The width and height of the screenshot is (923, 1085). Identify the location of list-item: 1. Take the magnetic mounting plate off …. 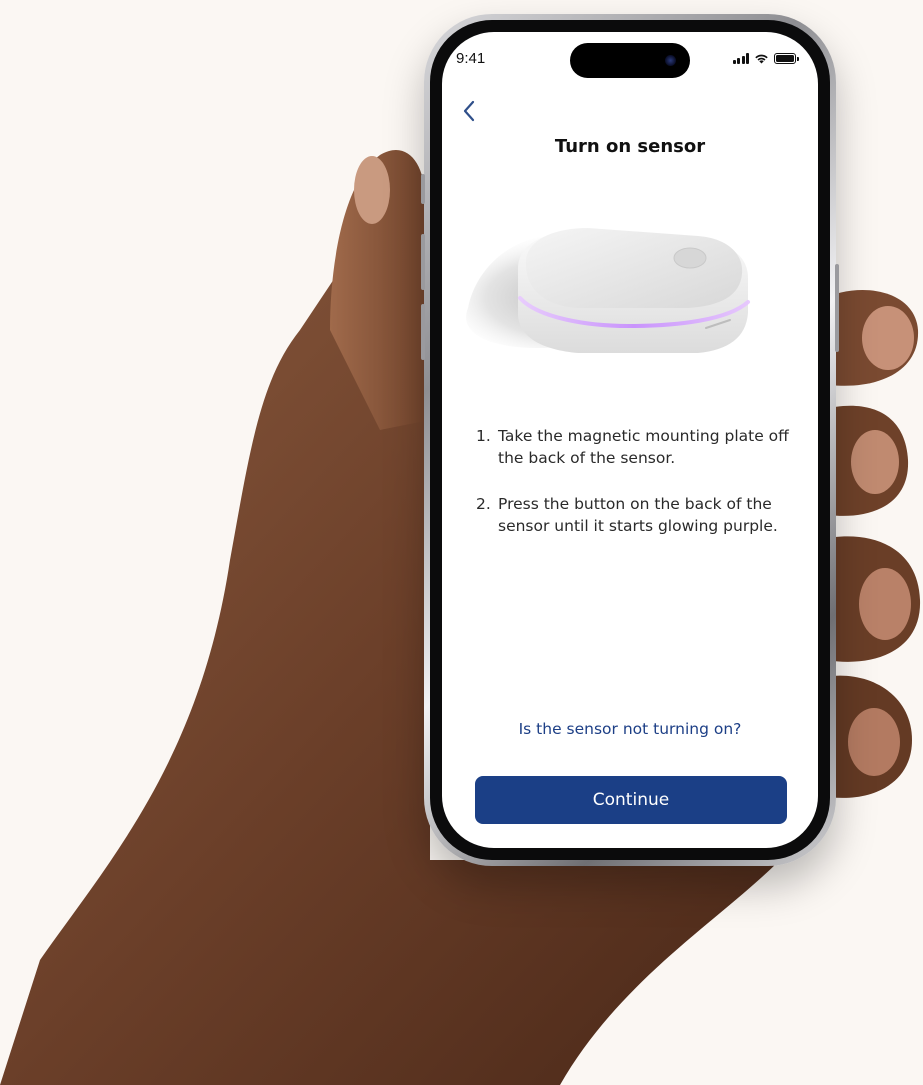
(635, 447).